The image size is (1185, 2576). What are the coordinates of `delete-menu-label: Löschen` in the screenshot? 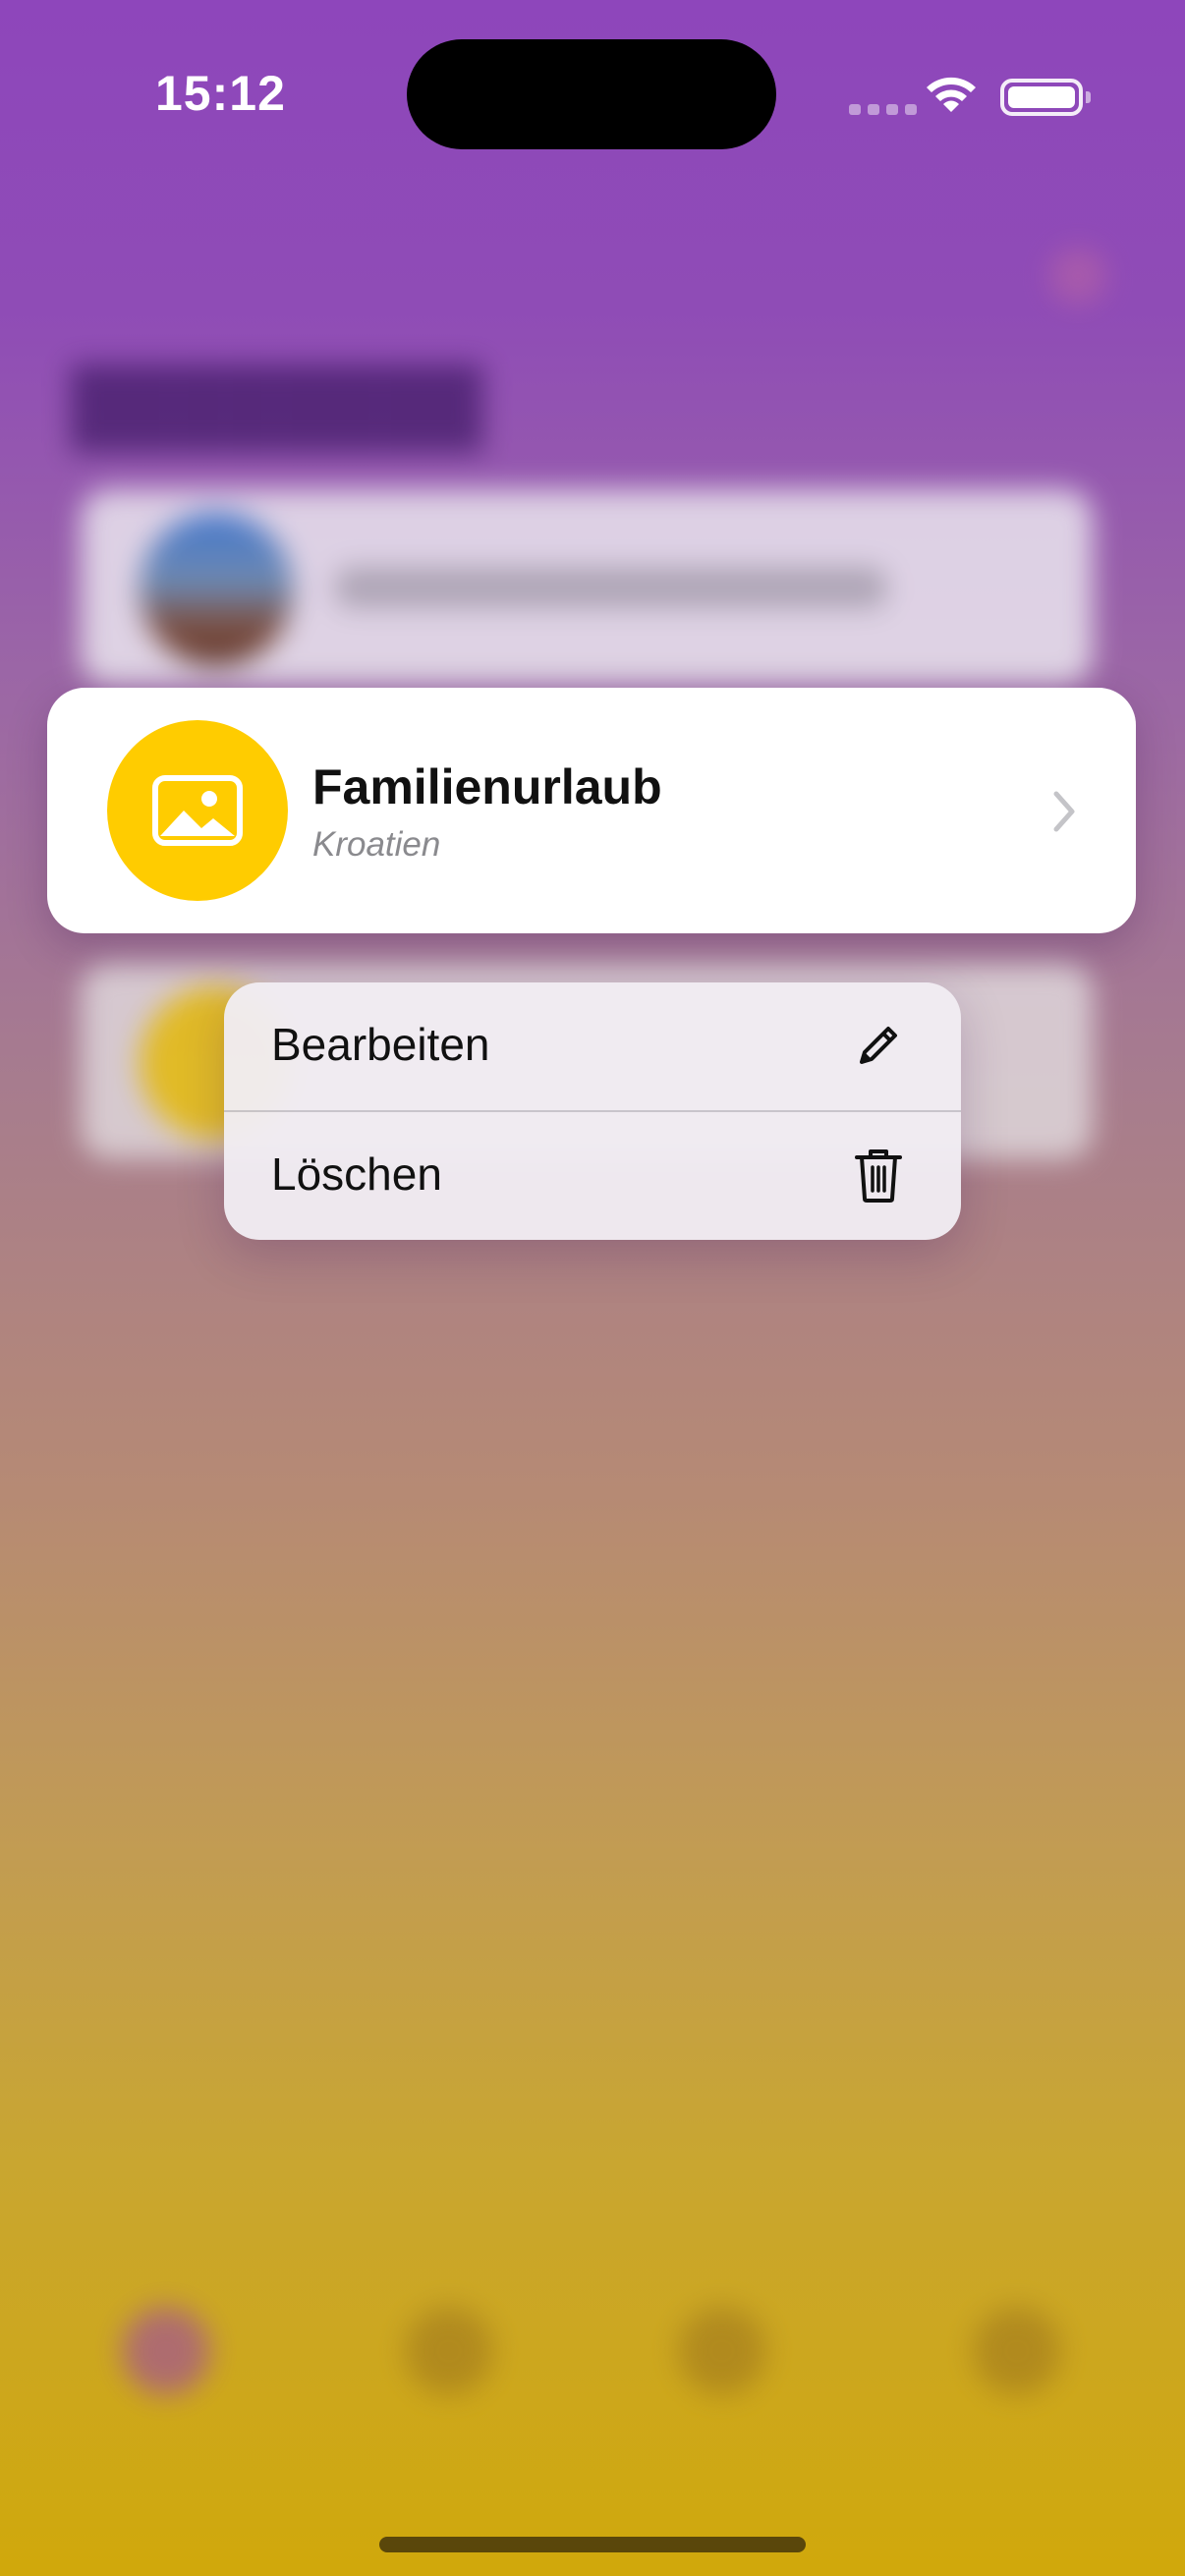 It's located at (356, 1174).